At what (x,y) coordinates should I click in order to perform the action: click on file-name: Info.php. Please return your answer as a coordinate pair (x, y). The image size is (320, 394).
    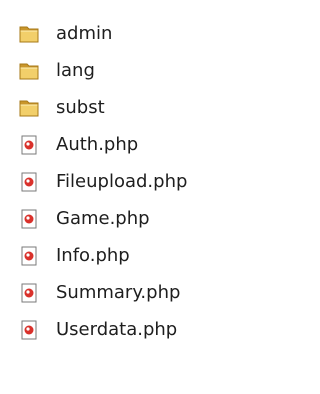
    Looking at the image, I should click on (93, 255).